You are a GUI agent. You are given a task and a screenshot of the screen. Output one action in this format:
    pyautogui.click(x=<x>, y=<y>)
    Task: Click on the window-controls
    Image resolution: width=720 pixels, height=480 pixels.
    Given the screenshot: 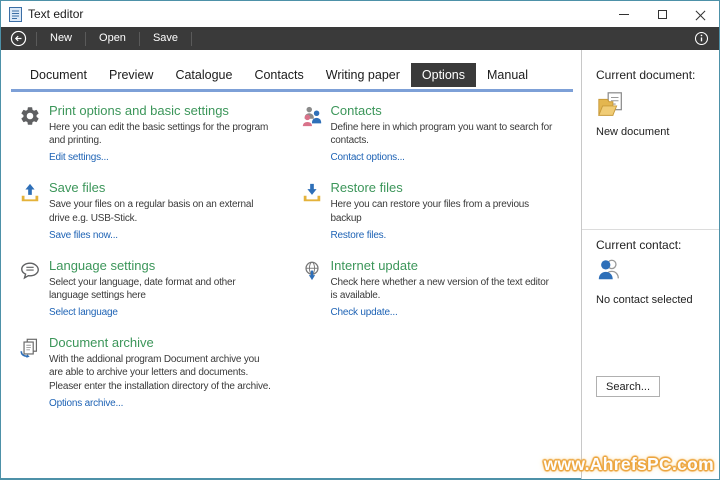 What is the action you would take?
    pyautogui.click(x=662, y=14)
    